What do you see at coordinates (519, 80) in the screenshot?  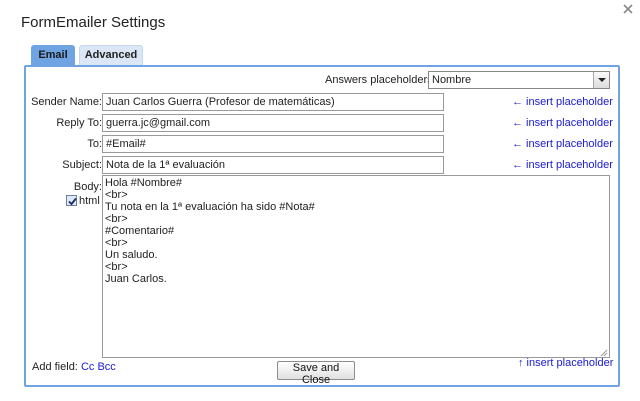 I see `placeholders-select: Nombre` at bounding box center [519, 80].